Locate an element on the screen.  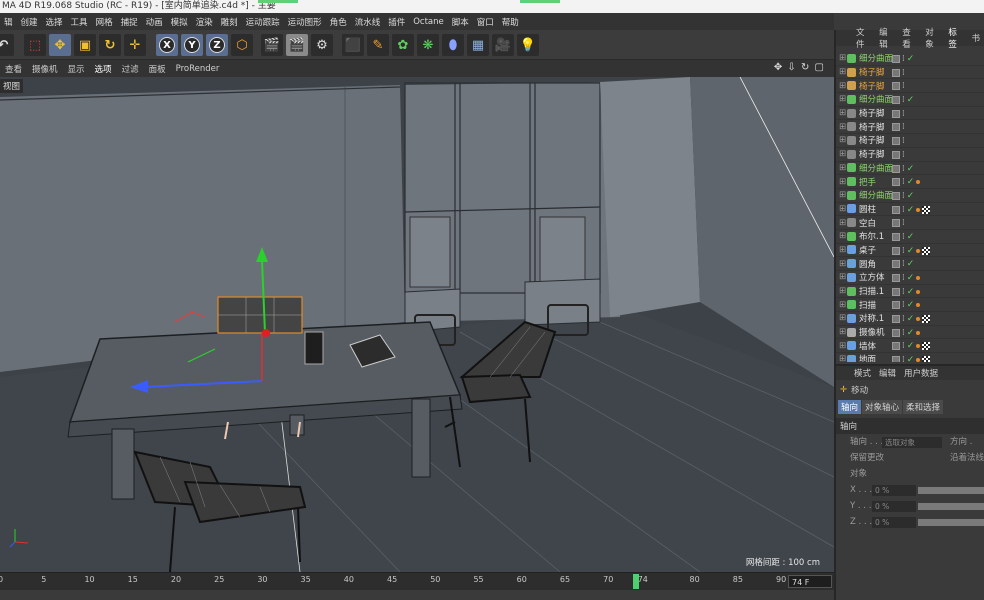
object-manager-tab-3: 对象 is located at coordinates (932, 38).